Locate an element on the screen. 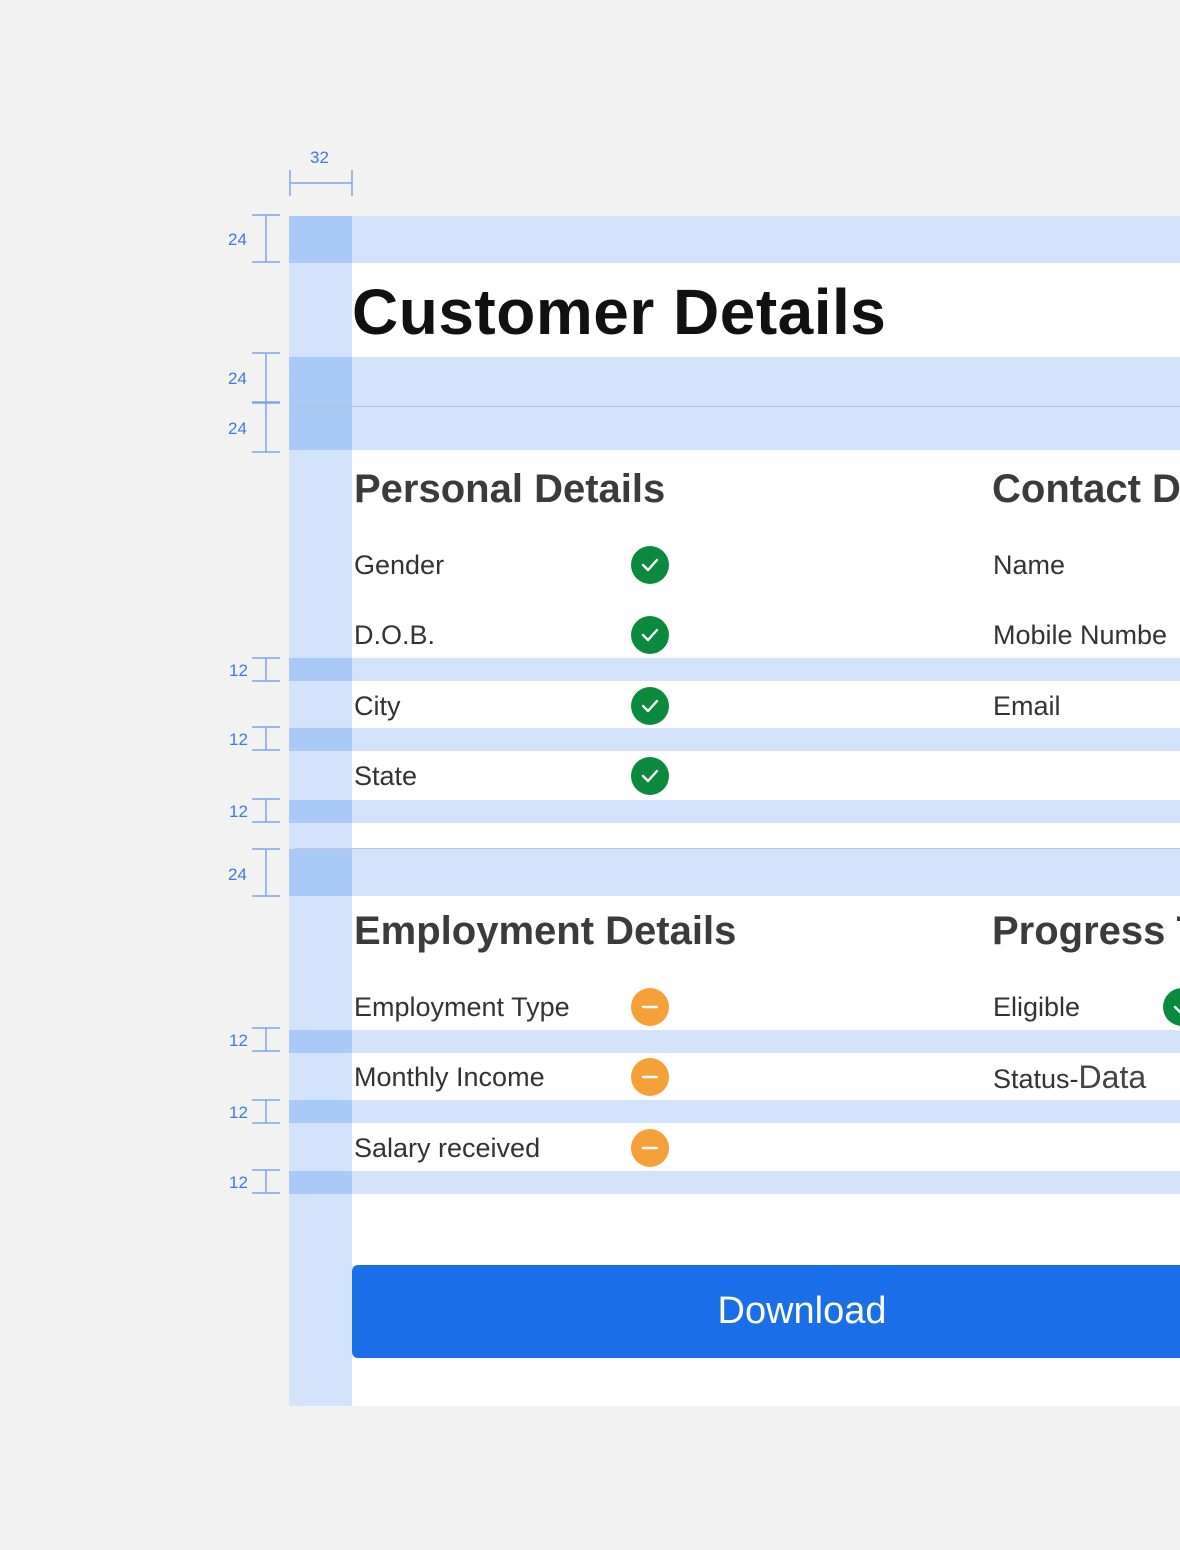  field-label-monthly-income: Monthly Income is located at coordinates (449, 1077).